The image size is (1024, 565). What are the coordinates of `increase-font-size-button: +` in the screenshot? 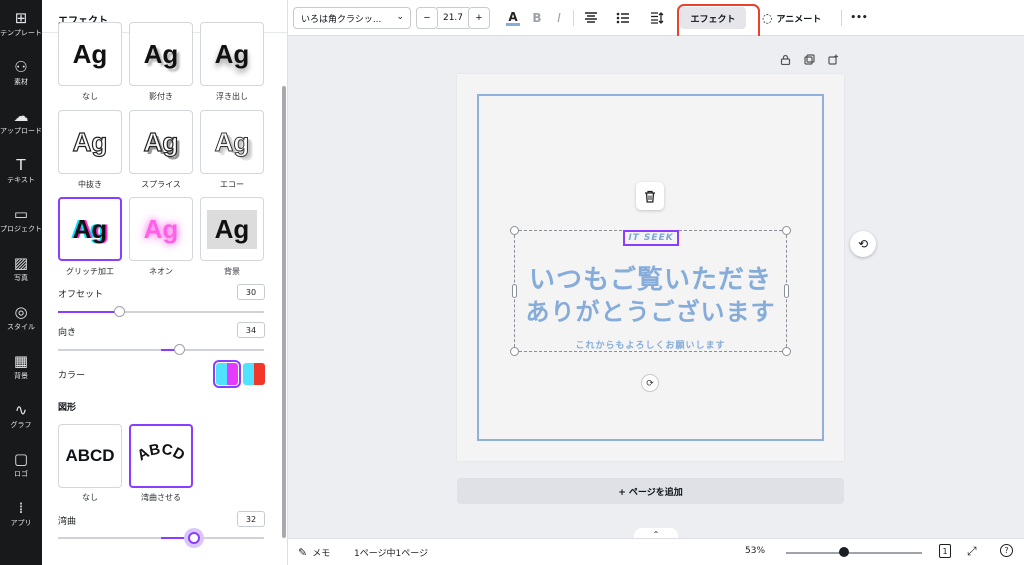 It's located at (479, 18).